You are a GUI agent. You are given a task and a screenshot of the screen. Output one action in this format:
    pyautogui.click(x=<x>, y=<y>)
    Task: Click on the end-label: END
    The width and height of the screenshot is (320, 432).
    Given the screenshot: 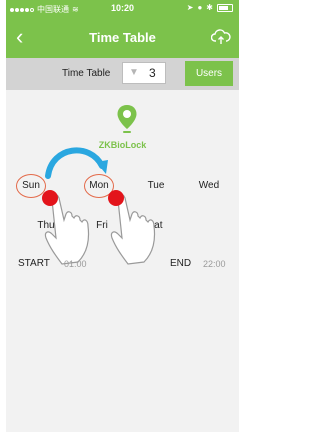 What is the action you would take?
    pyautogui.click(x=181, y=263)
    